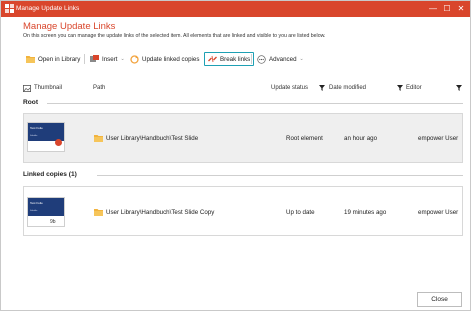  I want to click on break-links-label: Break links, so click(235, 59).